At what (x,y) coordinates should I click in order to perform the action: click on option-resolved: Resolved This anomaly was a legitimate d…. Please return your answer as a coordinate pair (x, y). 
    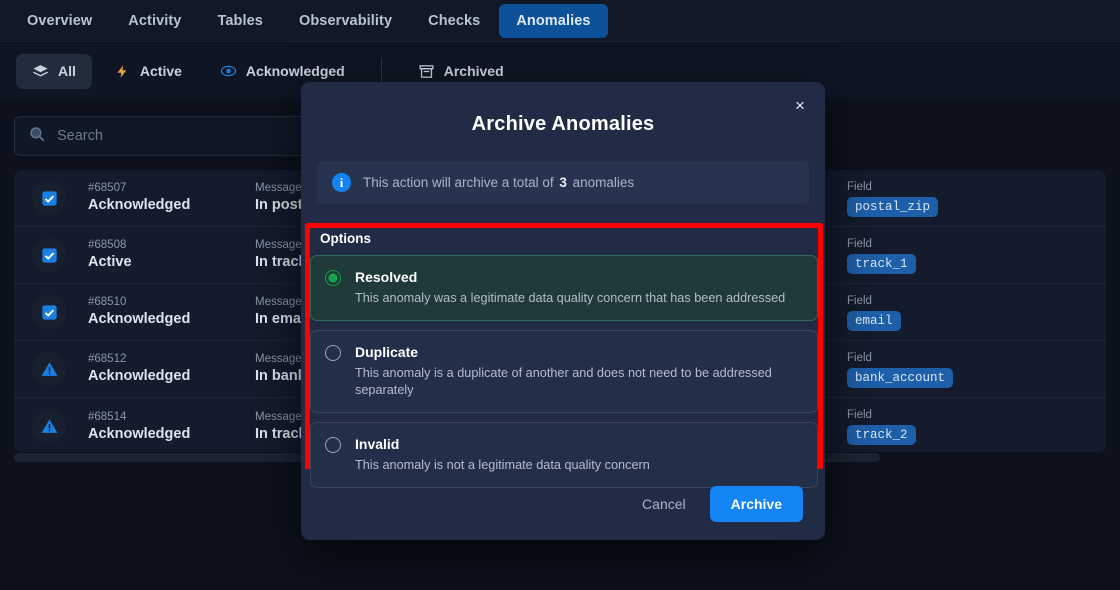
    Looking at the image, I should click on (564, 288).